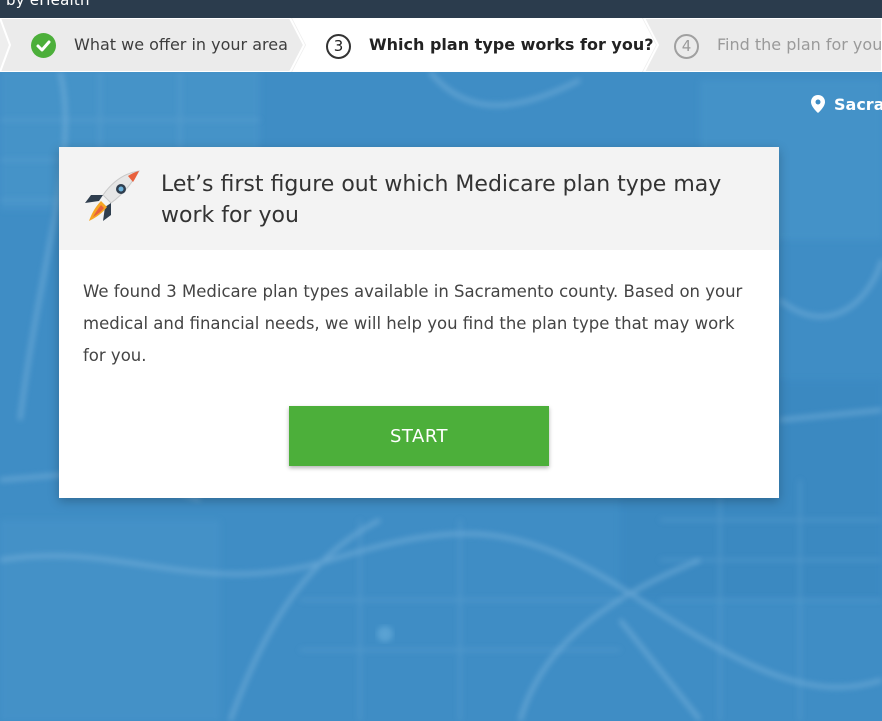 This screenshot has height=721, width=882. What do you see at coordinates (686, 46) in the screenshot?
I see `step-number-upcoming: 4` at bounding box center [686, 46].